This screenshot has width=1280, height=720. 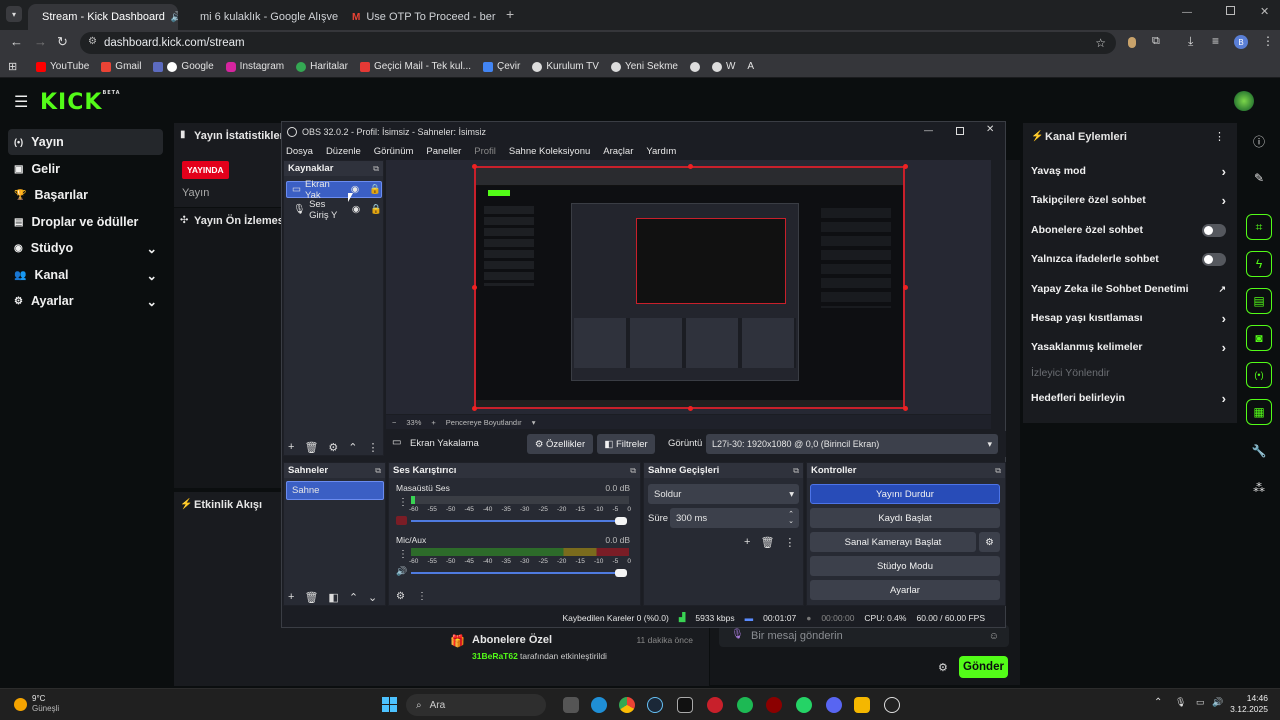 What do you see at coordinates (1128, 289) in the screenshot?
I see `action-ai-moderation: Yapay Zeka ile Sohbet Denetimi ↗` at bounding box center [1128, 289].